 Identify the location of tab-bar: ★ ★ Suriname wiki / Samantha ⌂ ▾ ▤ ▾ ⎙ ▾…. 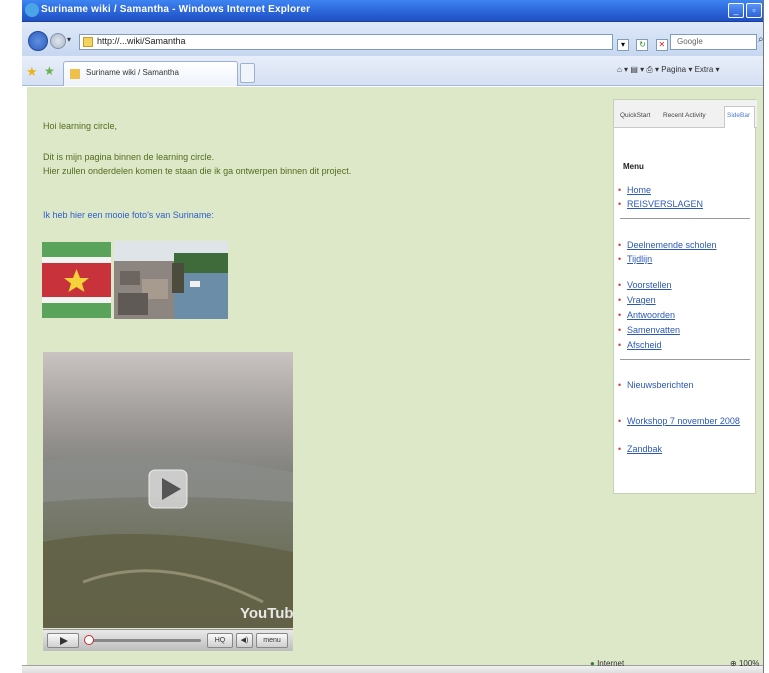
(395, 71).